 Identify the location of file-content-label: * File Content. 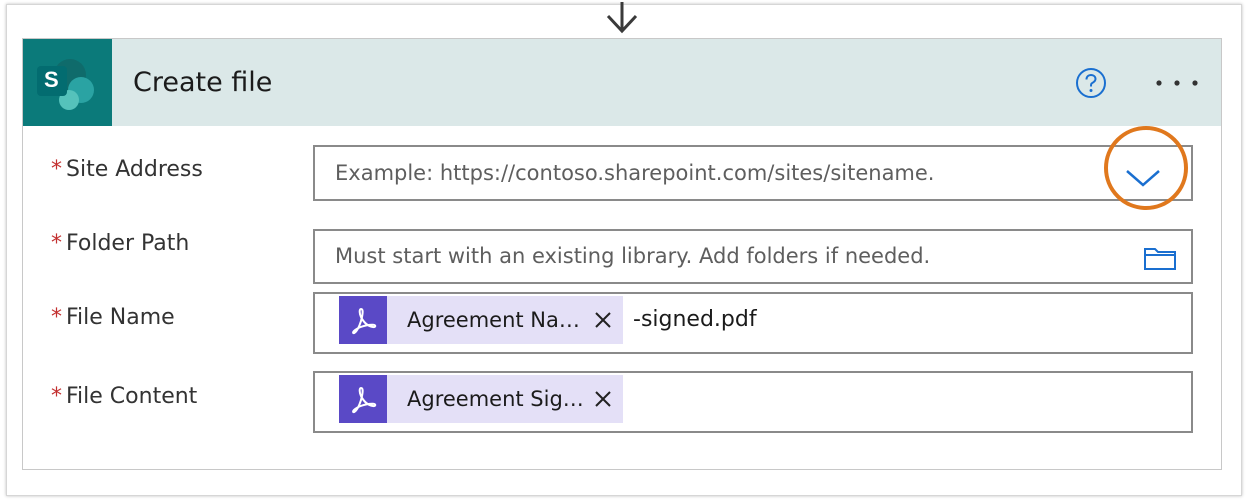
(124, 396).